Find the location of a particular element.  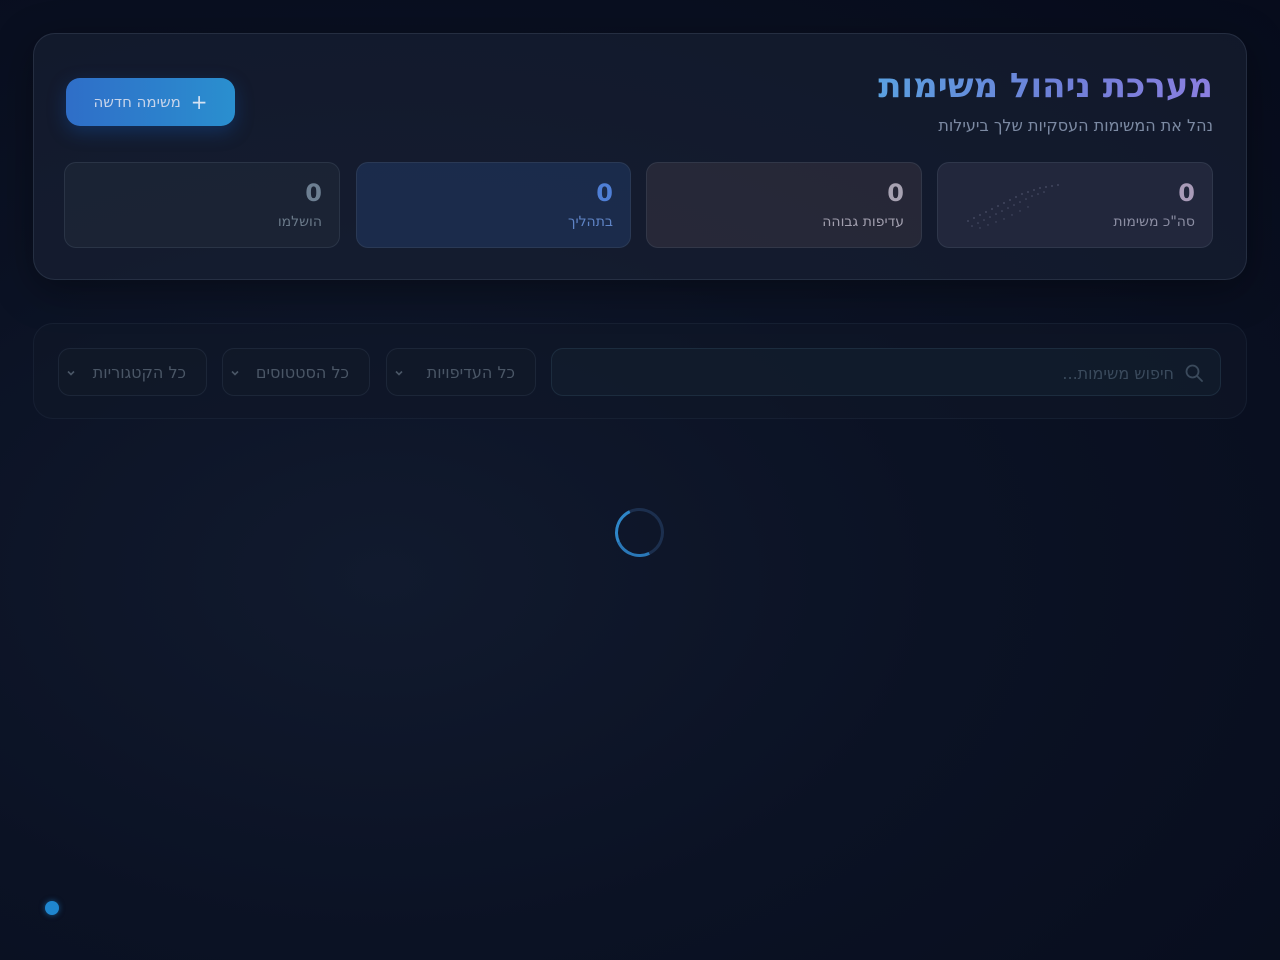

category-select: כל הקטגוריות is located at coordinates (132, 372).